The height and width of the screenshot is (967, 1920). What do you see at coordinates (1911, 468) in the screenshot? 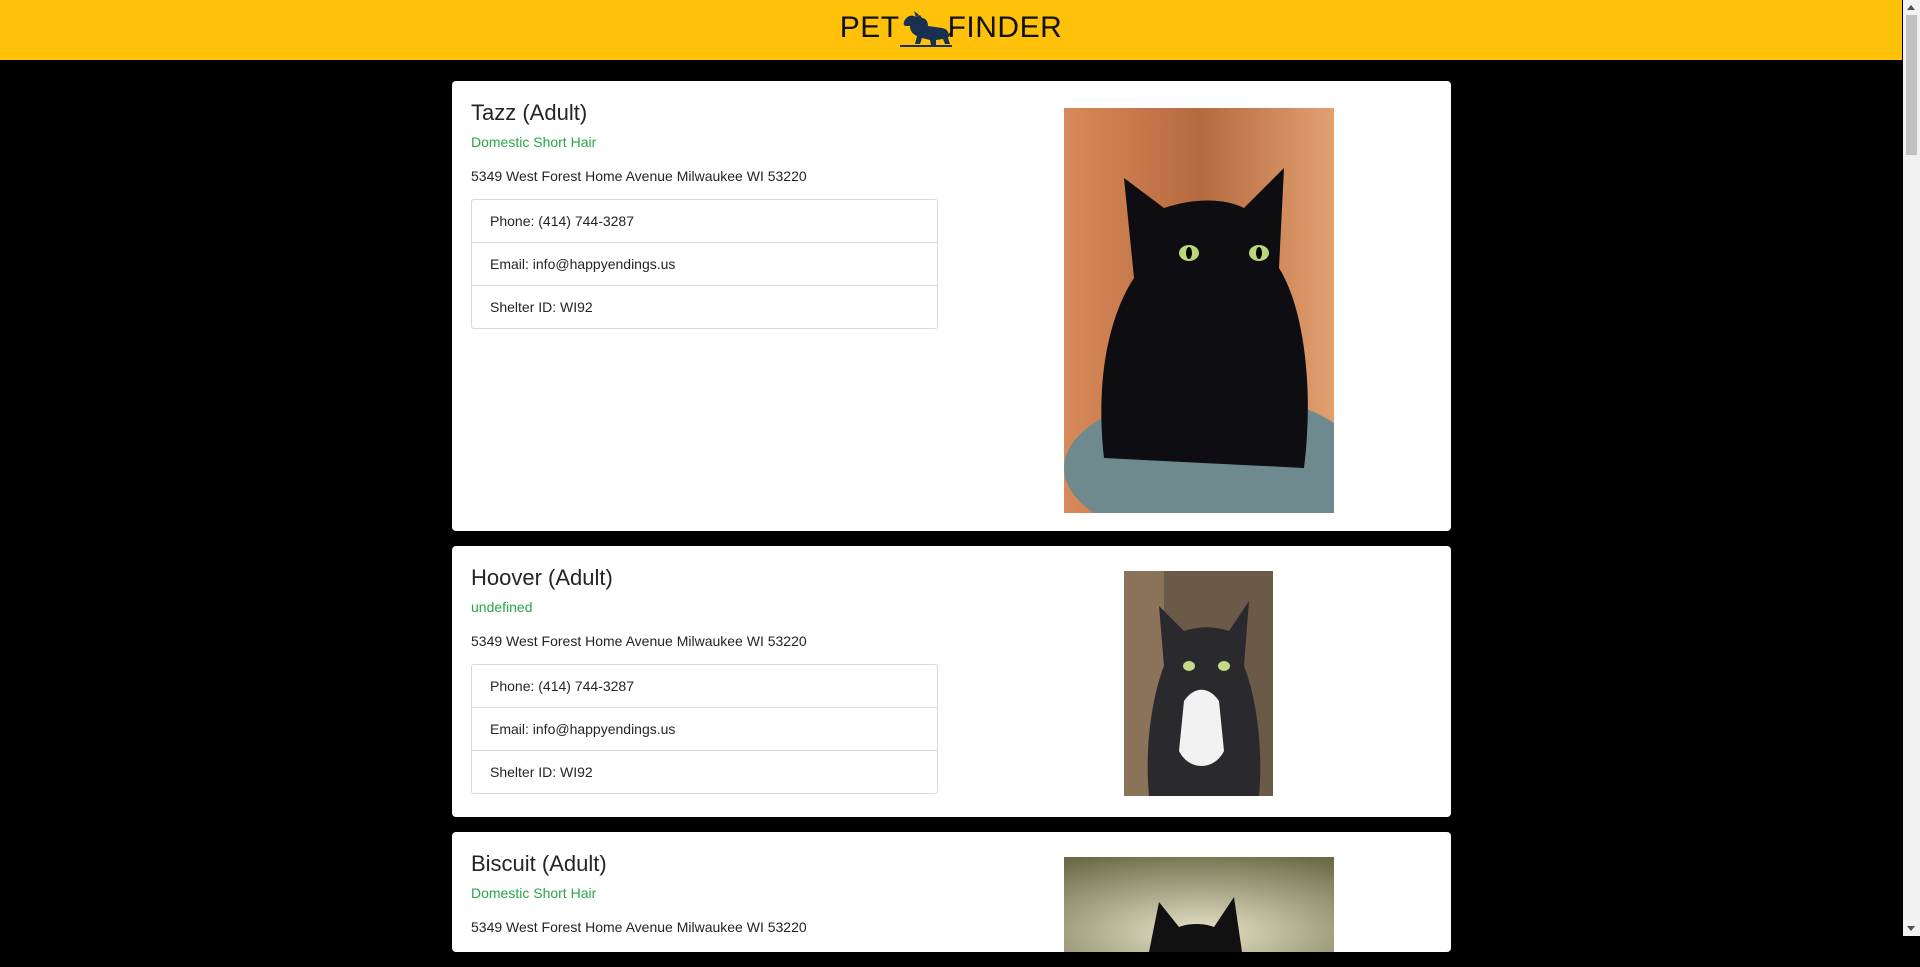
I see `page-scrollbar` at bounding box center [1911, 468].